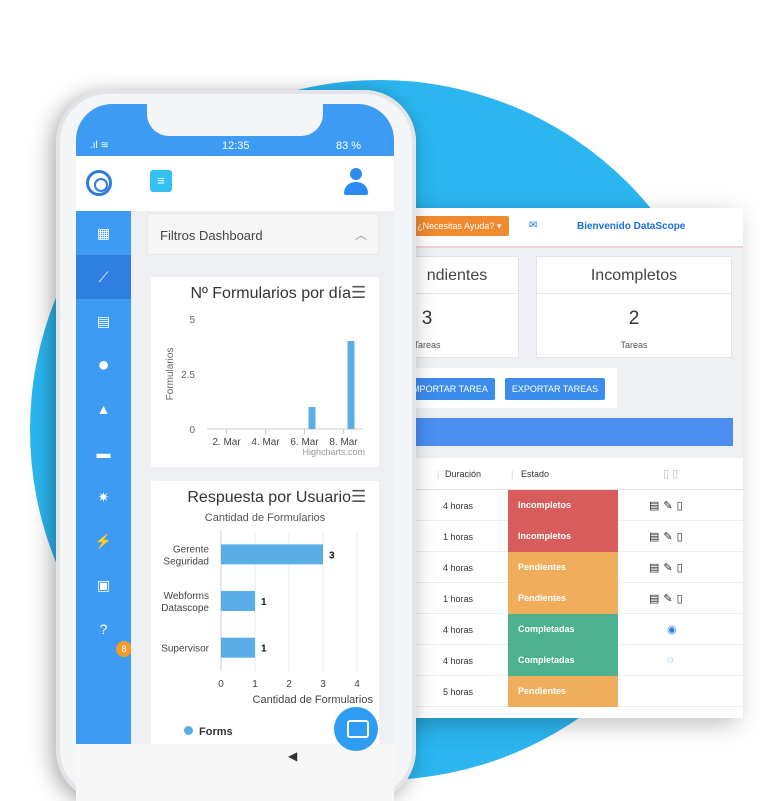  What do you see at coordinates (185, 608) in the screenshot?
I see `category-label: Datascope` at bounding box center [185, 608].